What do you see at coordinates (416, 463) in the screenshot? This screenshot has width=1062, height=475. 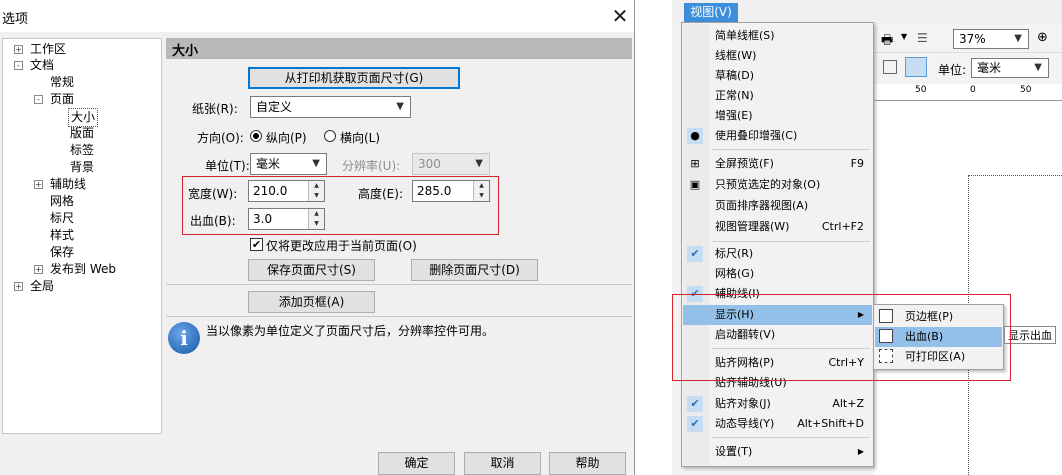 I see `ok-button: 确定` at bounding box center [416, 463].